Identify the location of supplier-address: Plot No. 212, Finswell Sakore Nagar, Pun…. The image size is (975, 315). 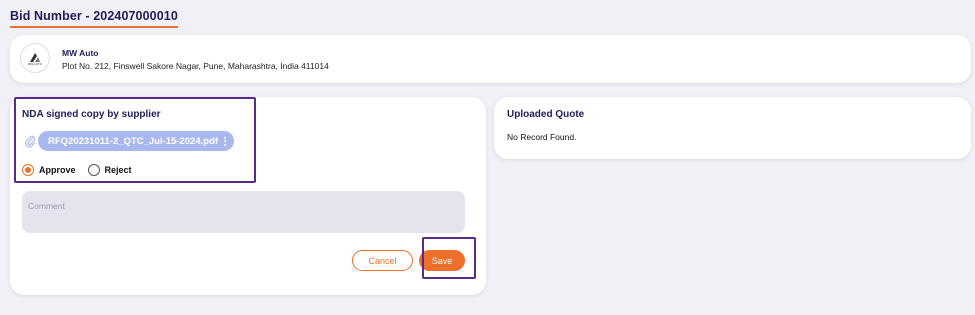
(195, 66).